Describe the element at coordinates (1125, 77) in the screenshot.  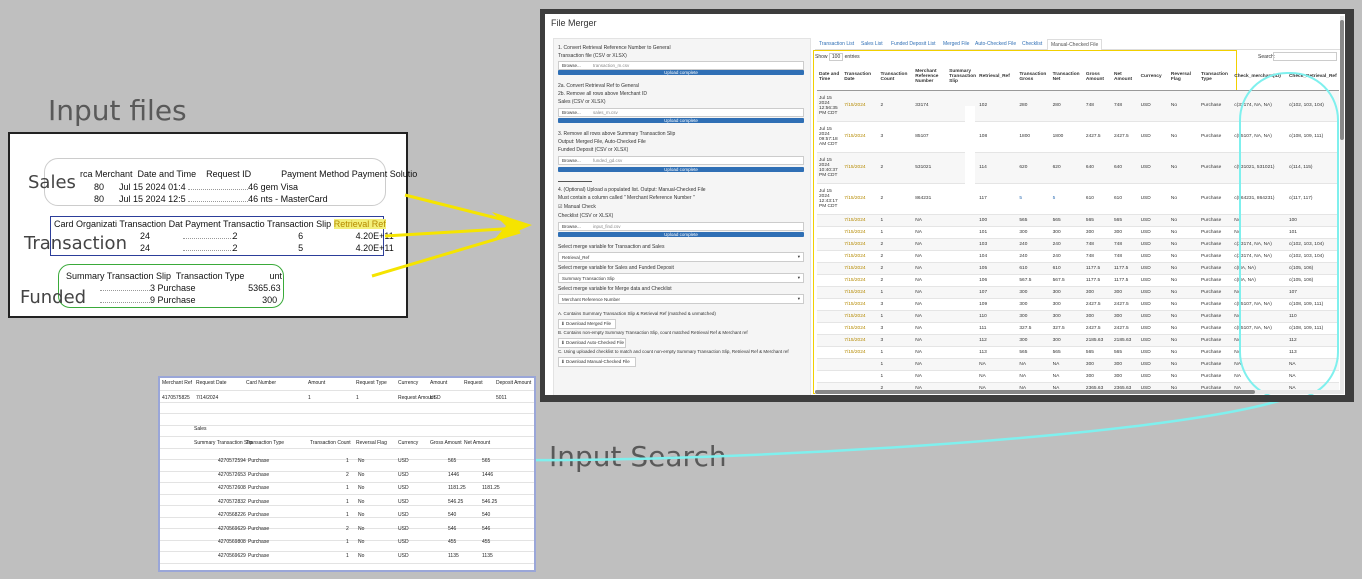
I see `column-header: Net Amount` at that location.